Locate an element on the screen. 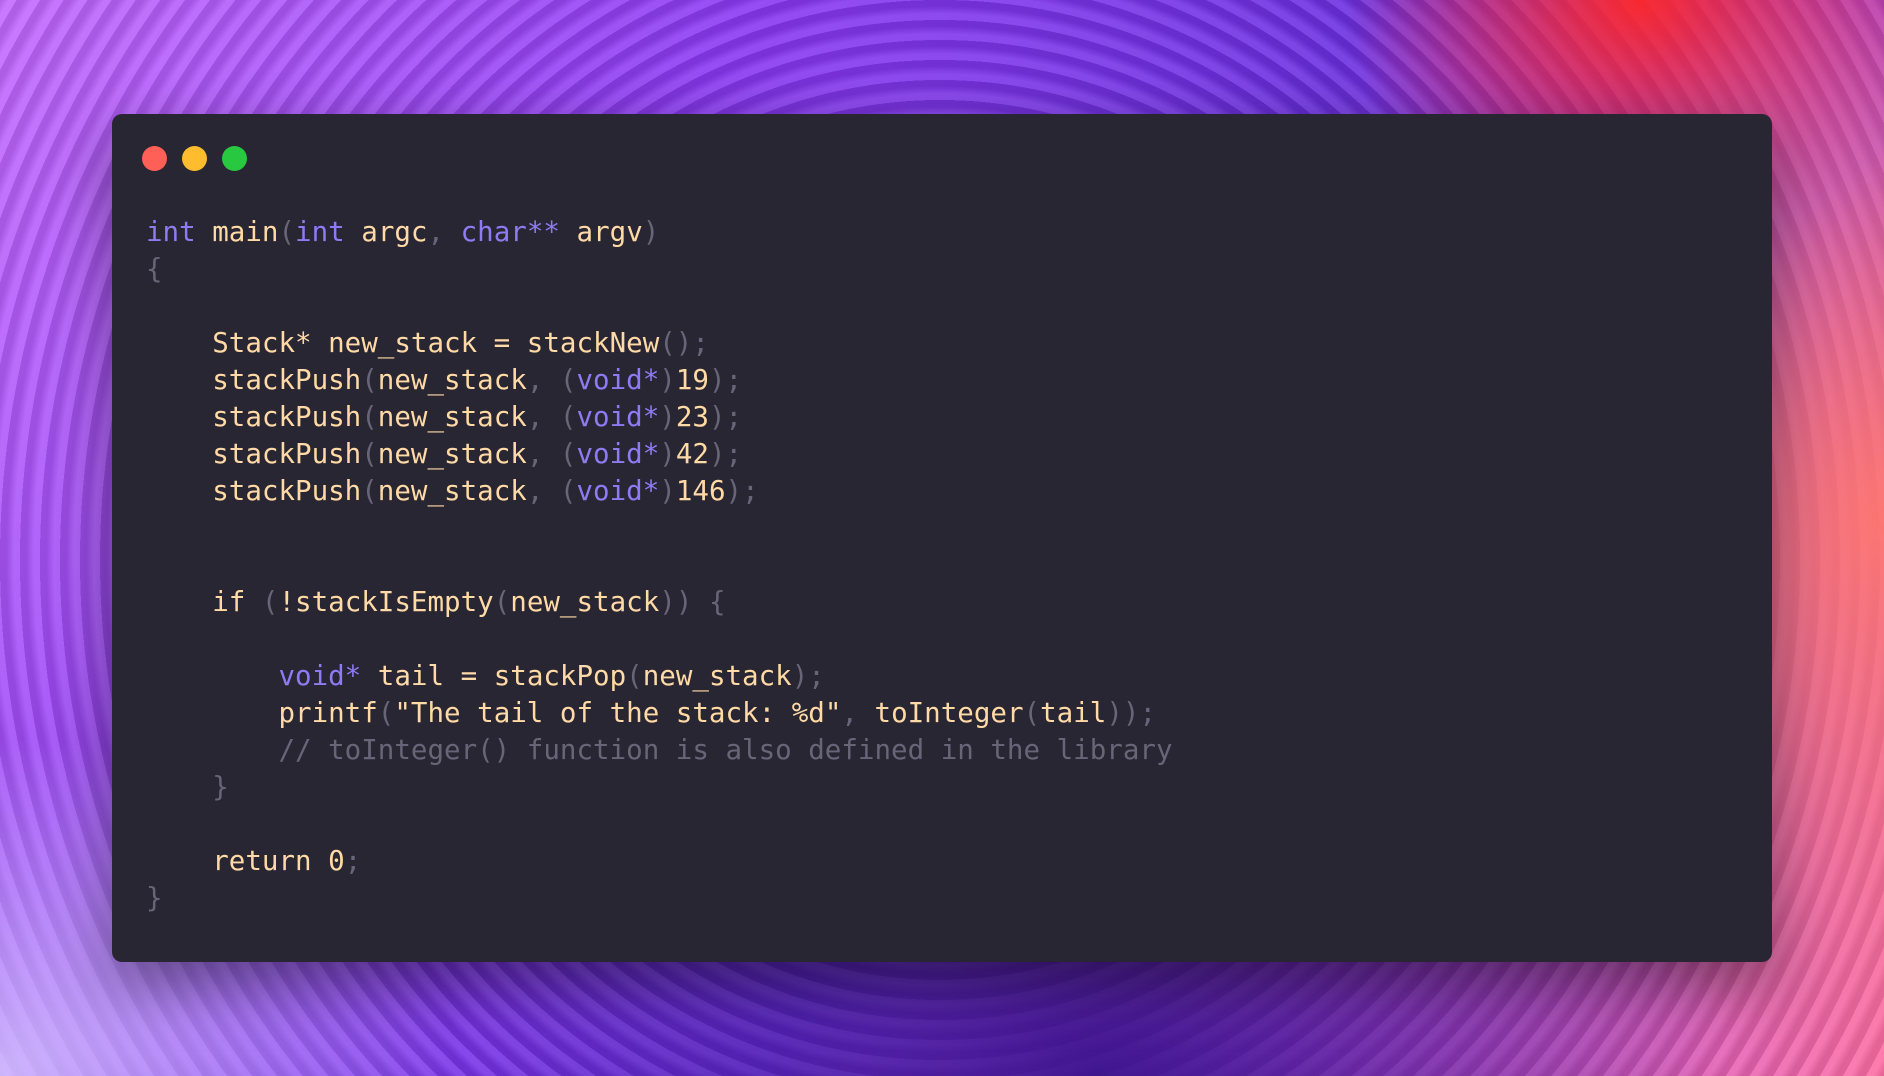 The height and width of the screenshot is (1076, 1884). code-line: int main(int argc, char** argv) is located at coordinates (659, 232).